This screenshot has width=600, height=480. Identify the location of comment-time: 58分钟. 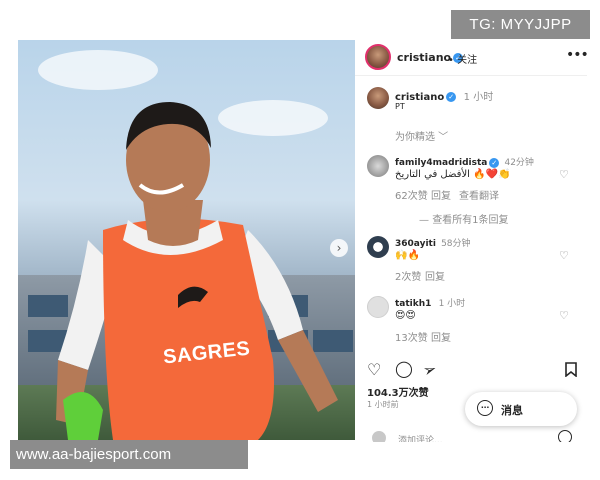
(456, 244).